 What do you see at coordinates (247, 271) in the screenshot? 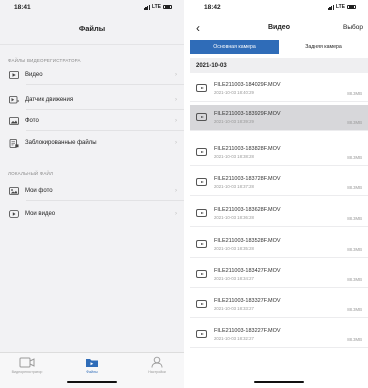
I see `file-name: FILE211003-183427F.MOV` at bounding box center [247, 271].